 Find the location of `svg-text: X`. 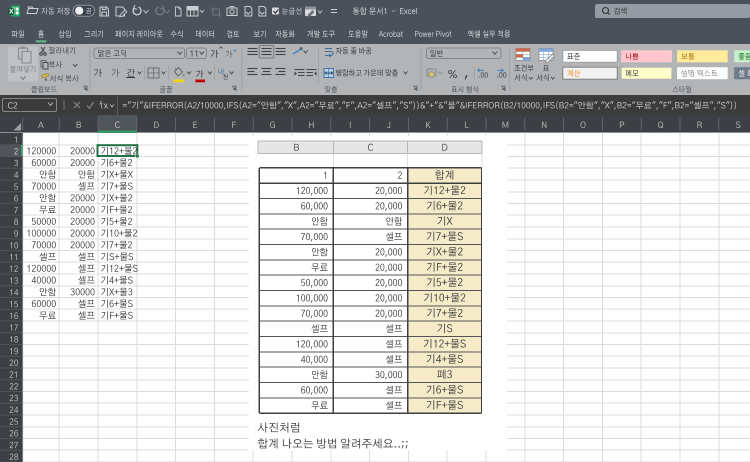

svg-text: X is located at coordinates (11, 12).